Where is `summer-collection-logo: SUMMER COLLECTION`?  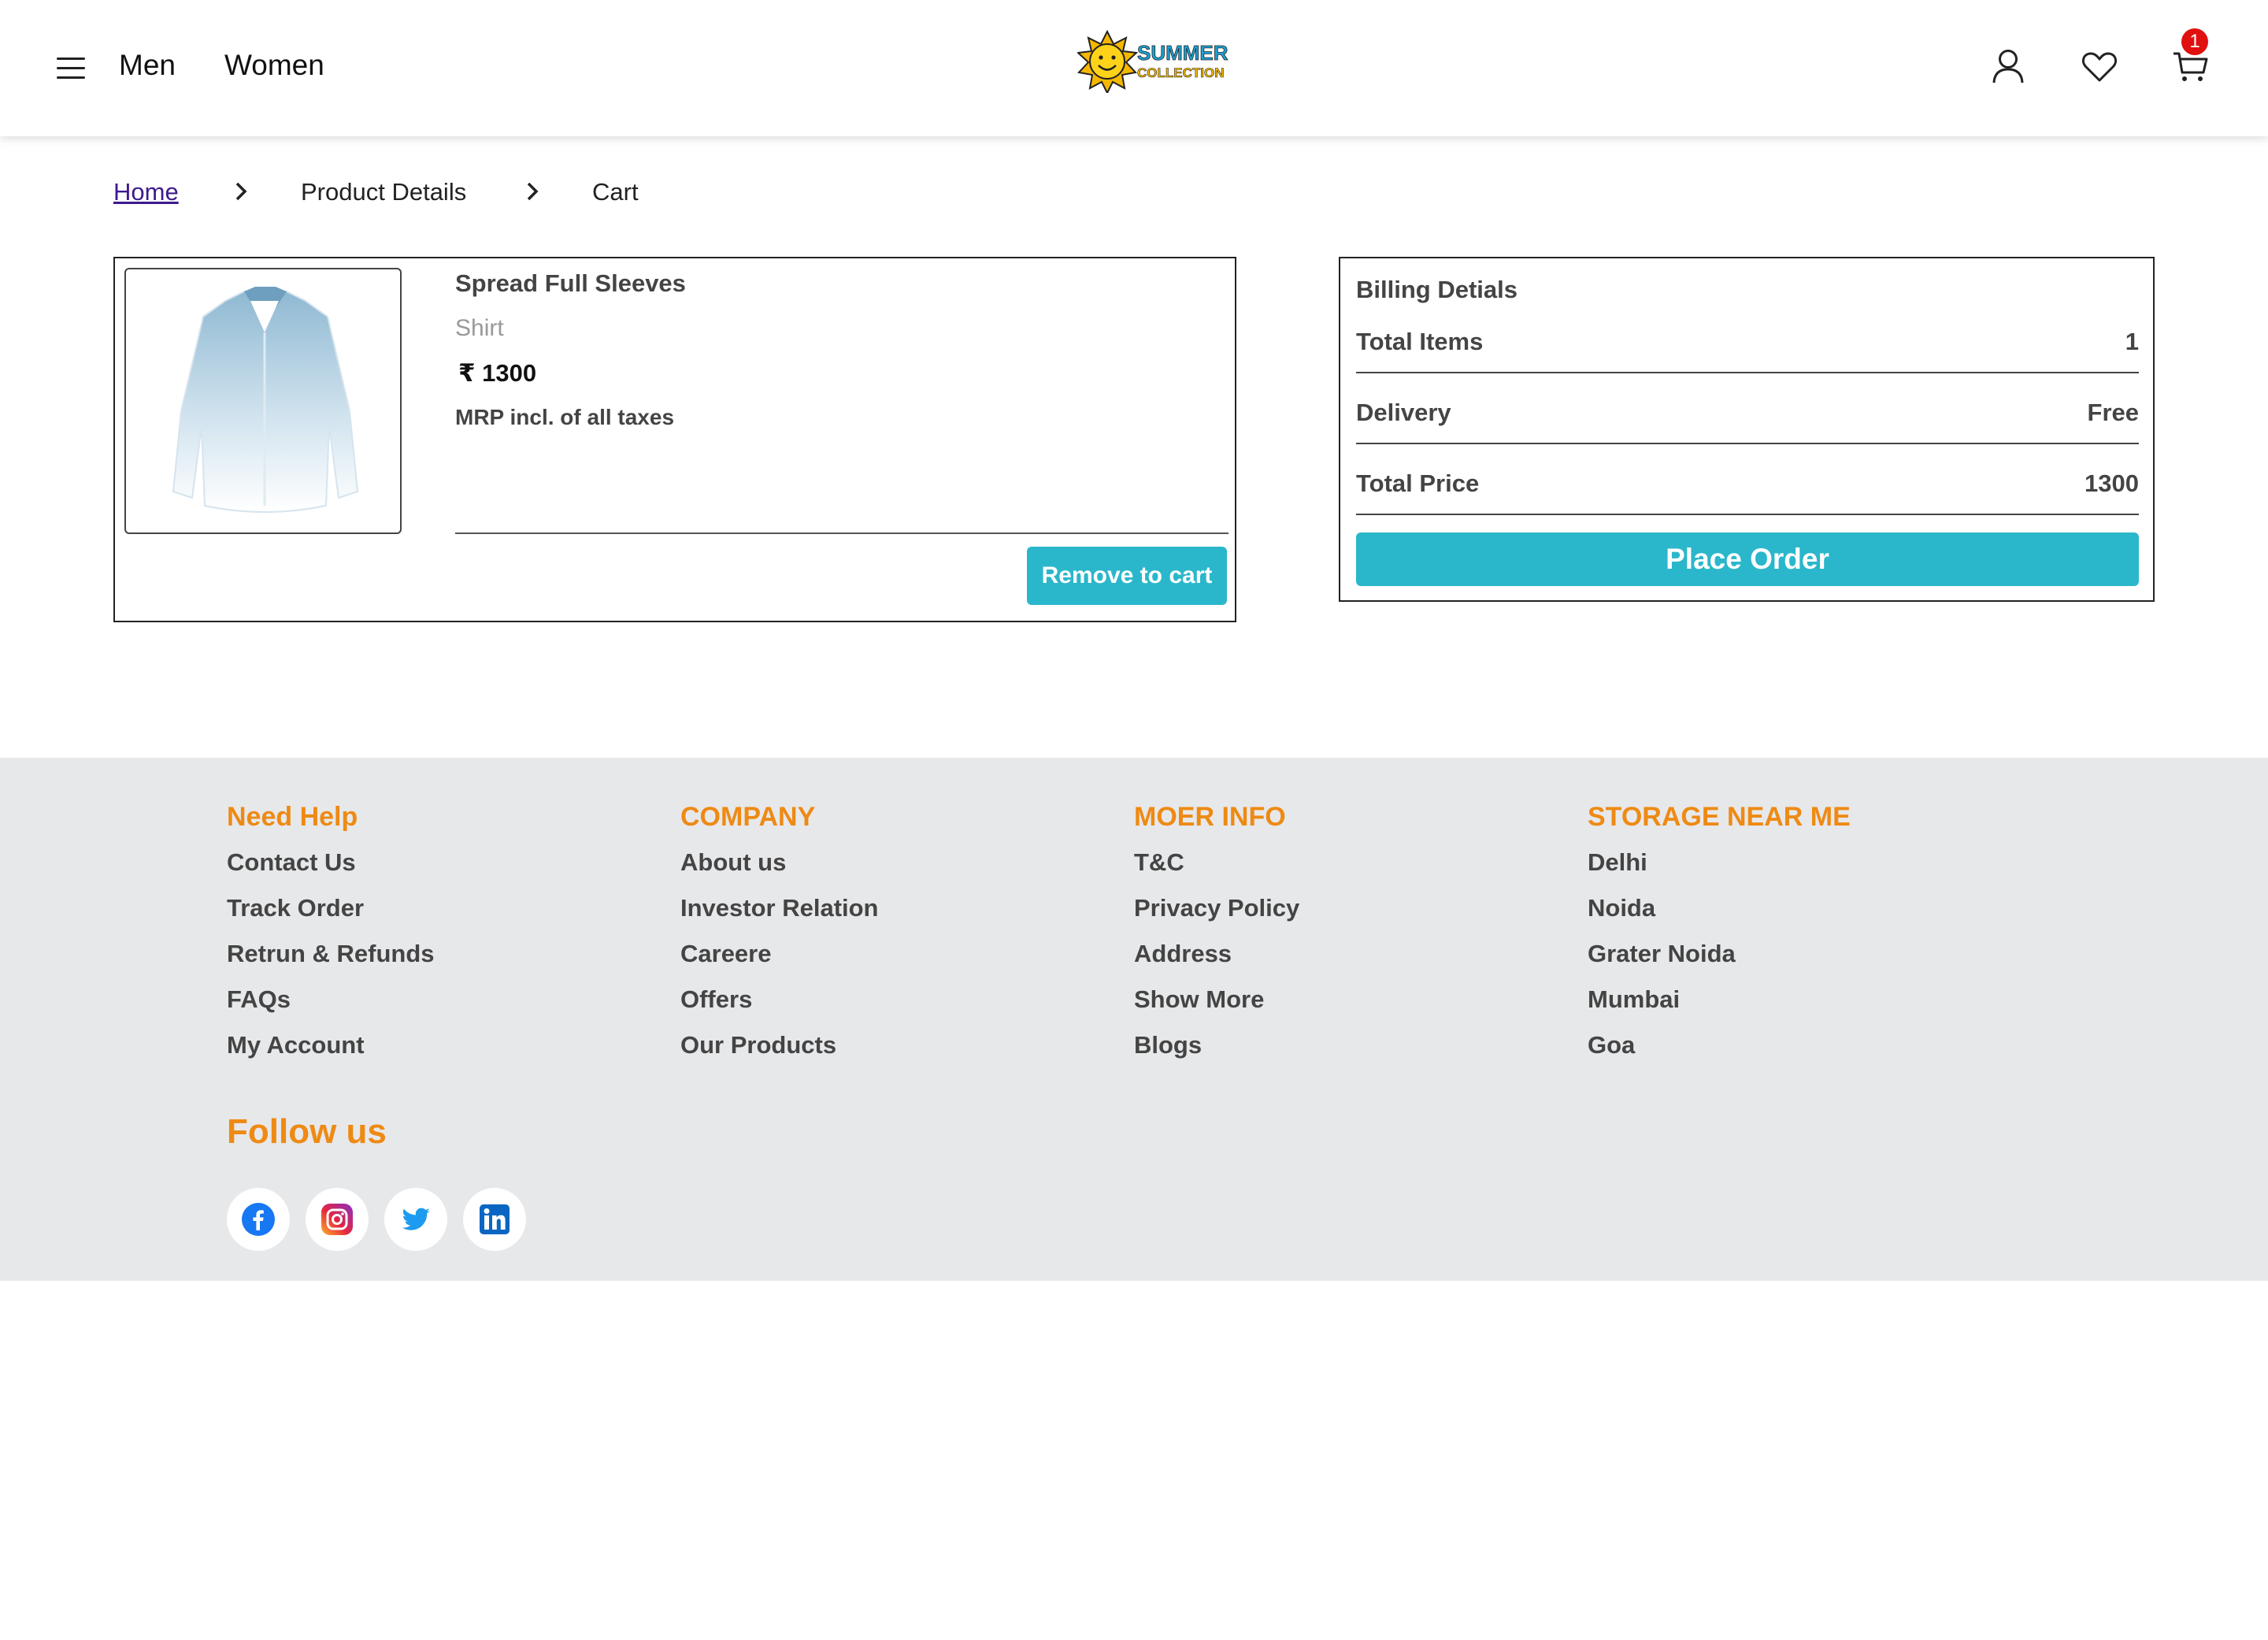 summer-collection-logo: SUMMER COLLECTION is located at coordinates (1156, 60).